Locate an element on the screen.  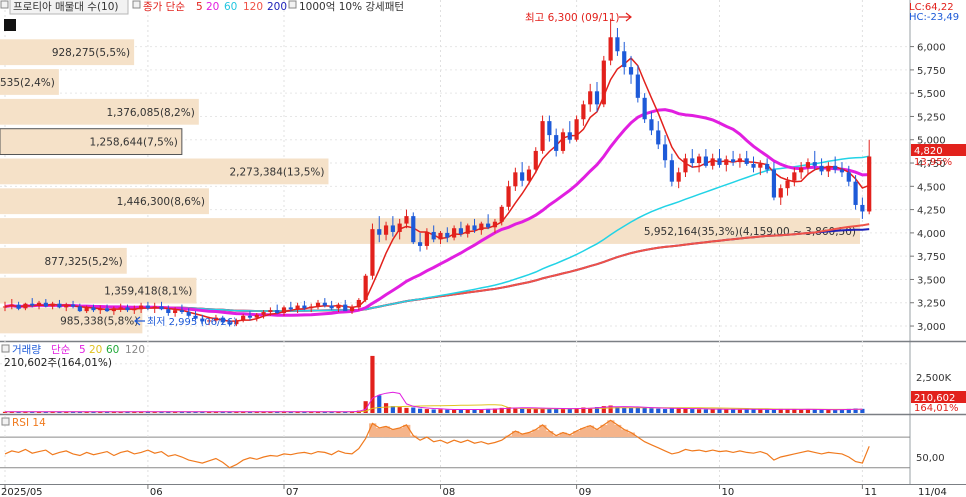
volume-profile-label: 1,359,418(8,1%) is located at coordinates (148, 292).